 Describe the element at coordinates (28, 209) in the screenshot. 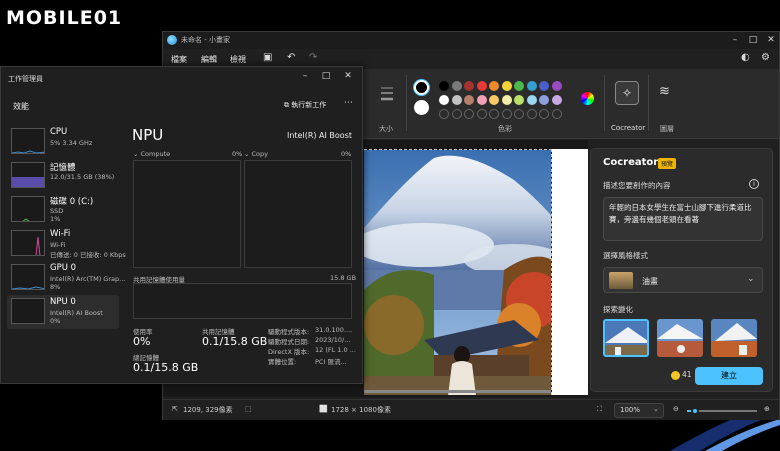

I see `disk-mini-graph` at that location.